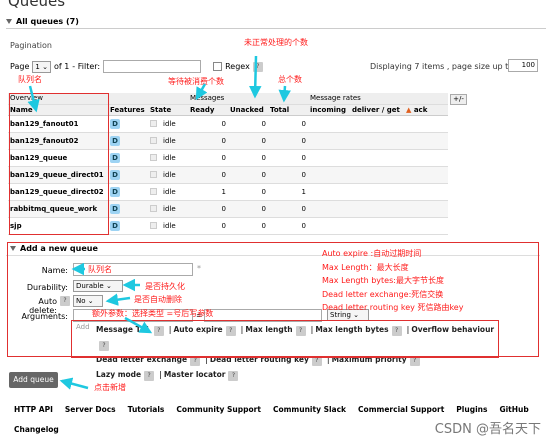 The image size is (553, 446). What do you see at coordinates (201, 92) in the screenshot?
I see `arrow-ready` at bounding box center [201, 92].